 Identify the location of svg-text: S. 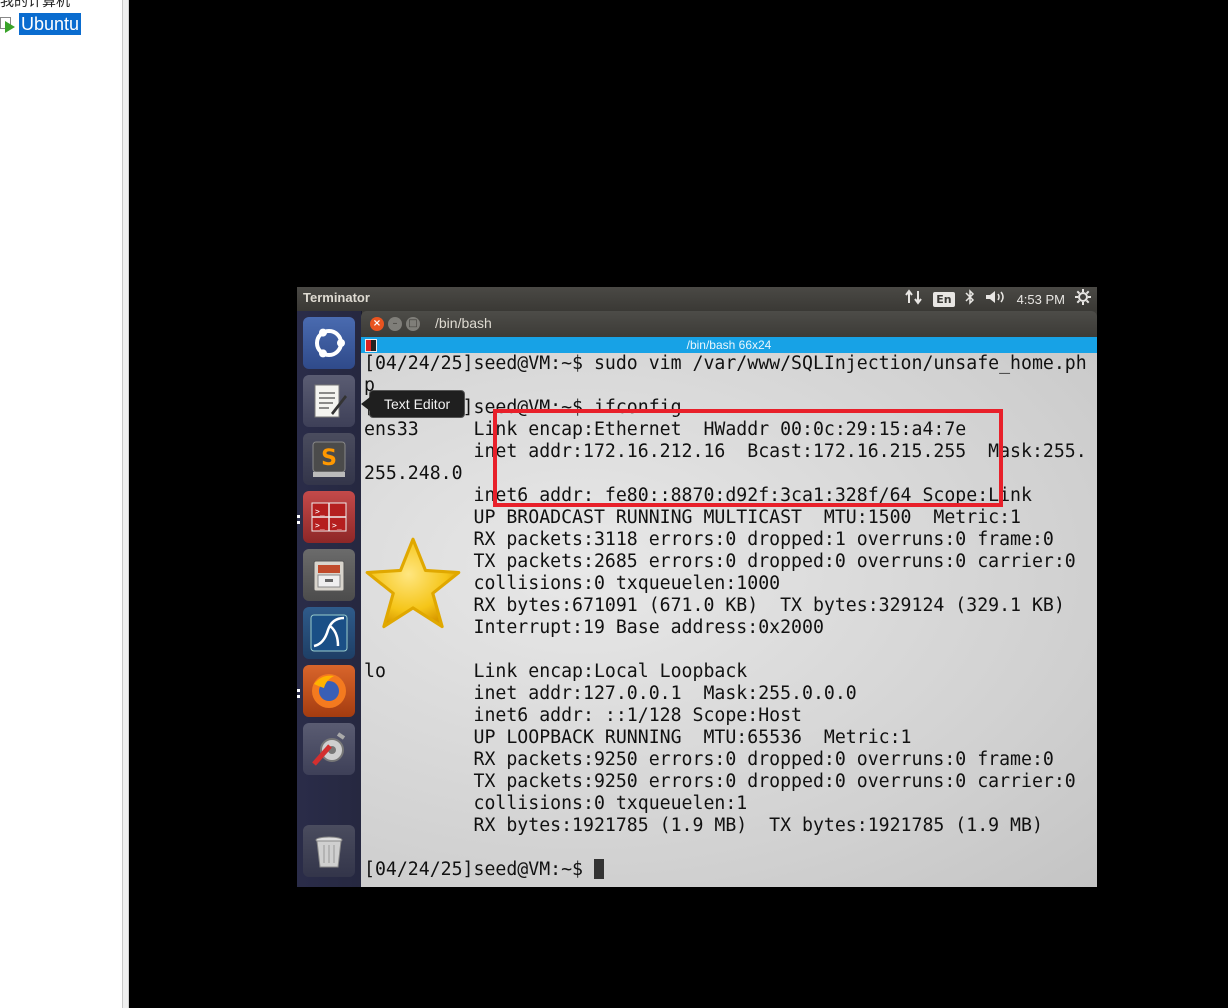
(329, 458).